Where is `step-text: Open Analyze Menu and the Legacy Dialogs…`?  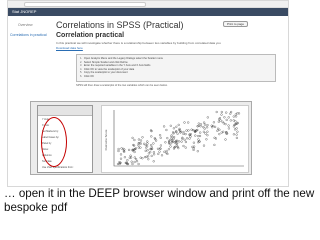
step-text: Open Analyze Menu and the Legacy Dialogs… is located at coordinates (123, 58).